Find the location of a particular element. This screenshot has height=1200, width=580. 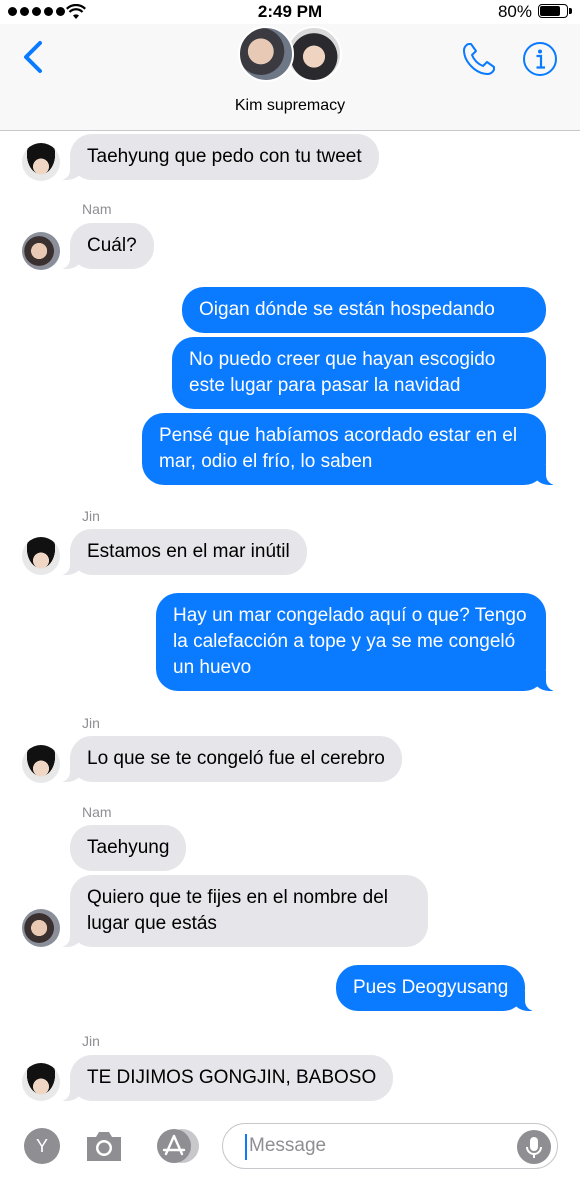

incoming-message: Taehyung is located at coordinates (128, 848).